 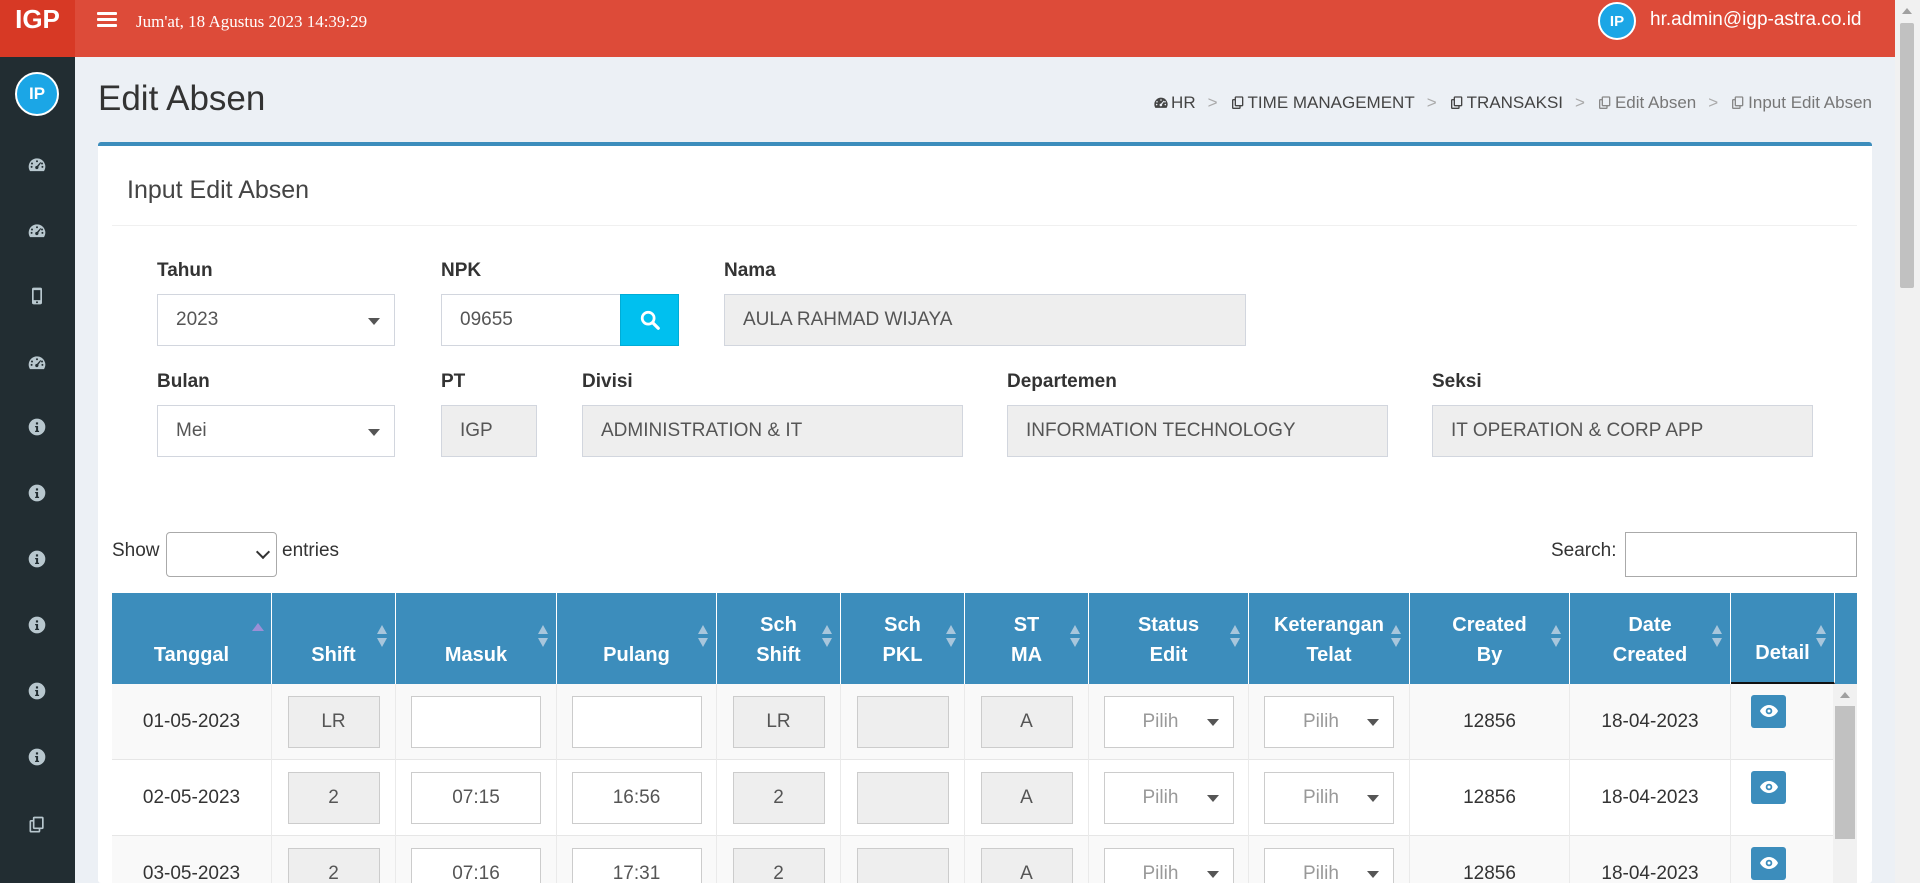 What do you see at coordinates (1650, 638) in the screenshot?
I see `column-header-date-created: Date Created` at bounding box center [1650, 638].